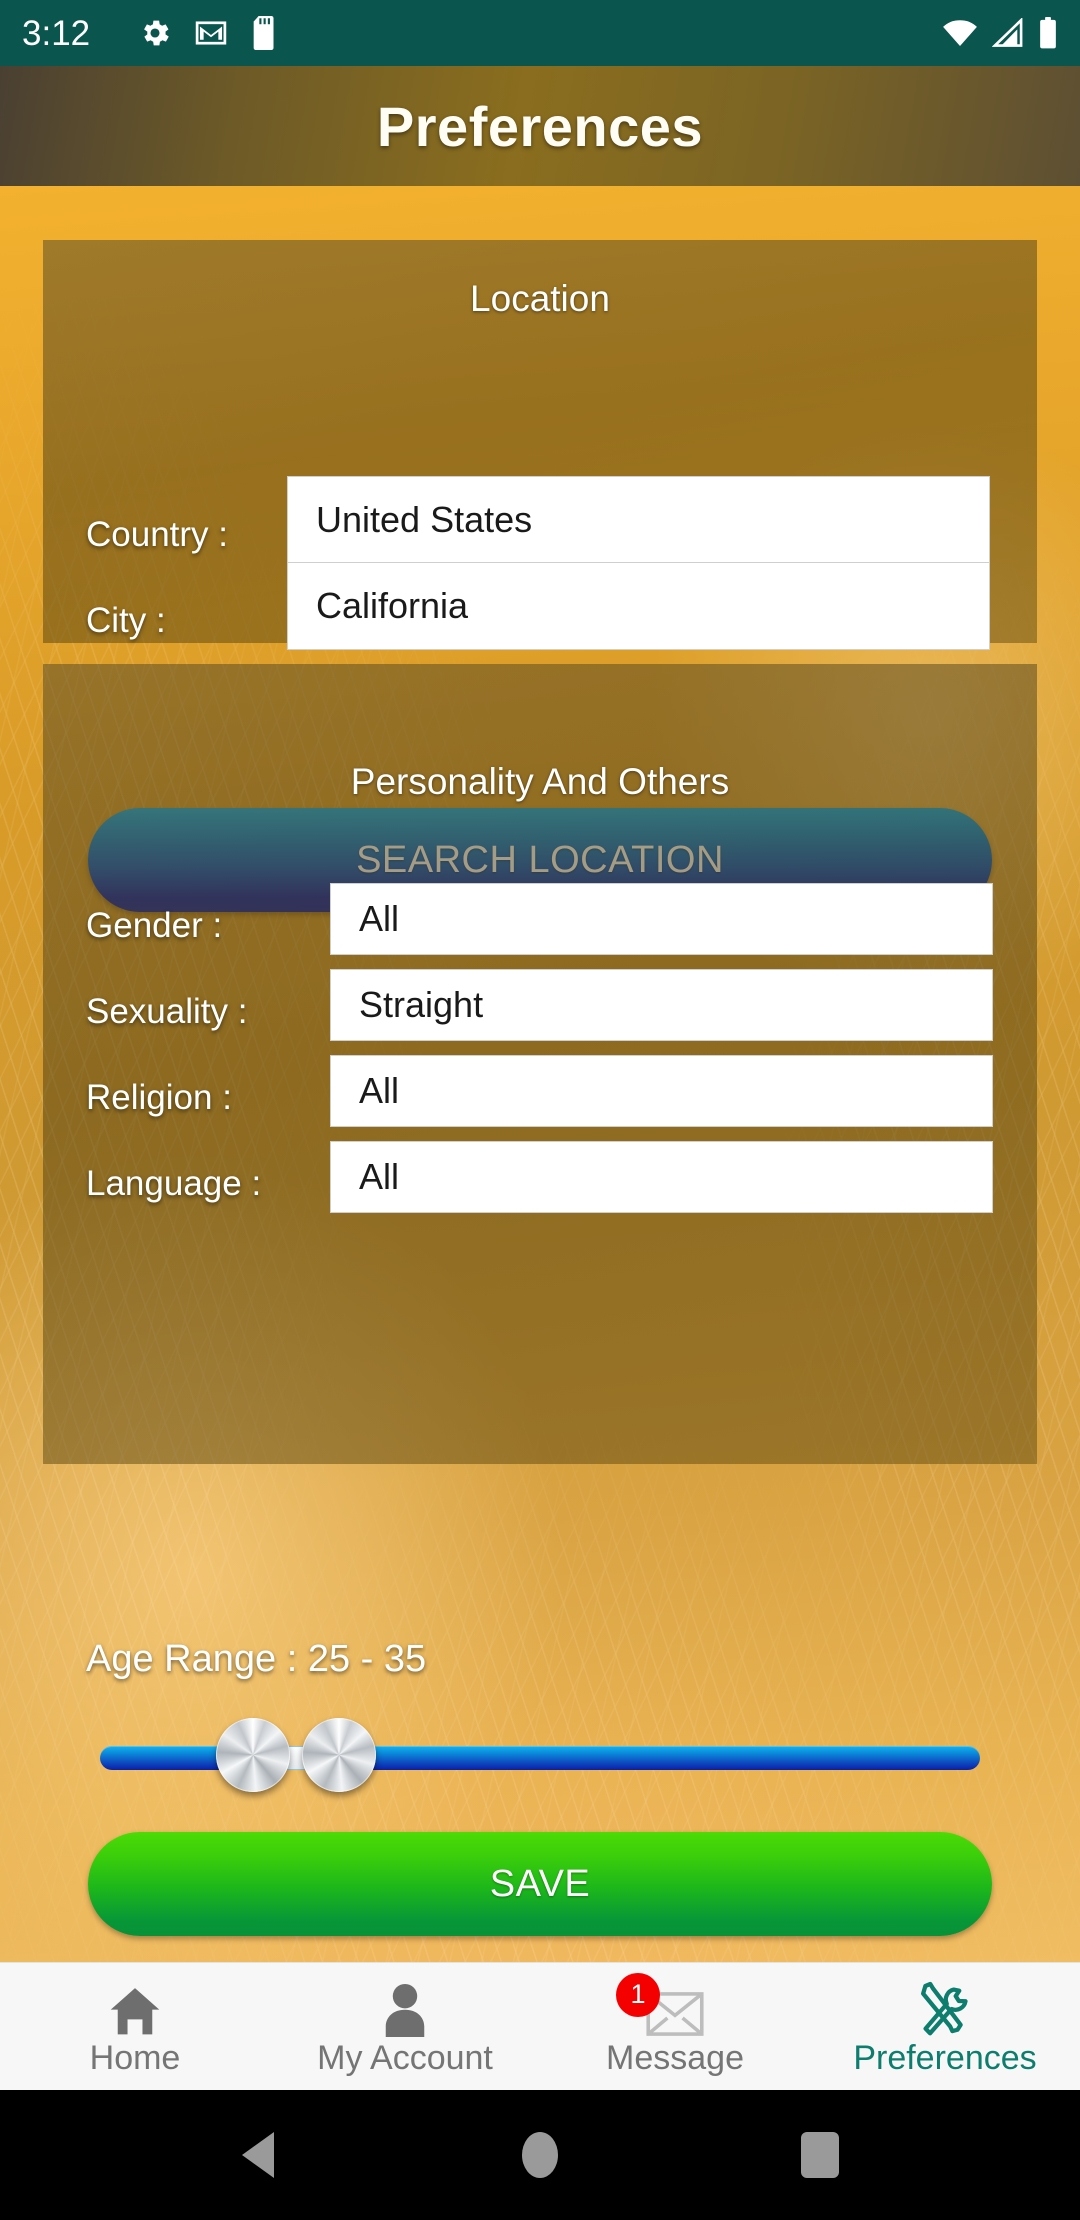 The width and height of the screenshot is (1080, 2220). Describe the element at coordinates (661, 1091) in the screenshot. I see `religion-input: All` at that location.